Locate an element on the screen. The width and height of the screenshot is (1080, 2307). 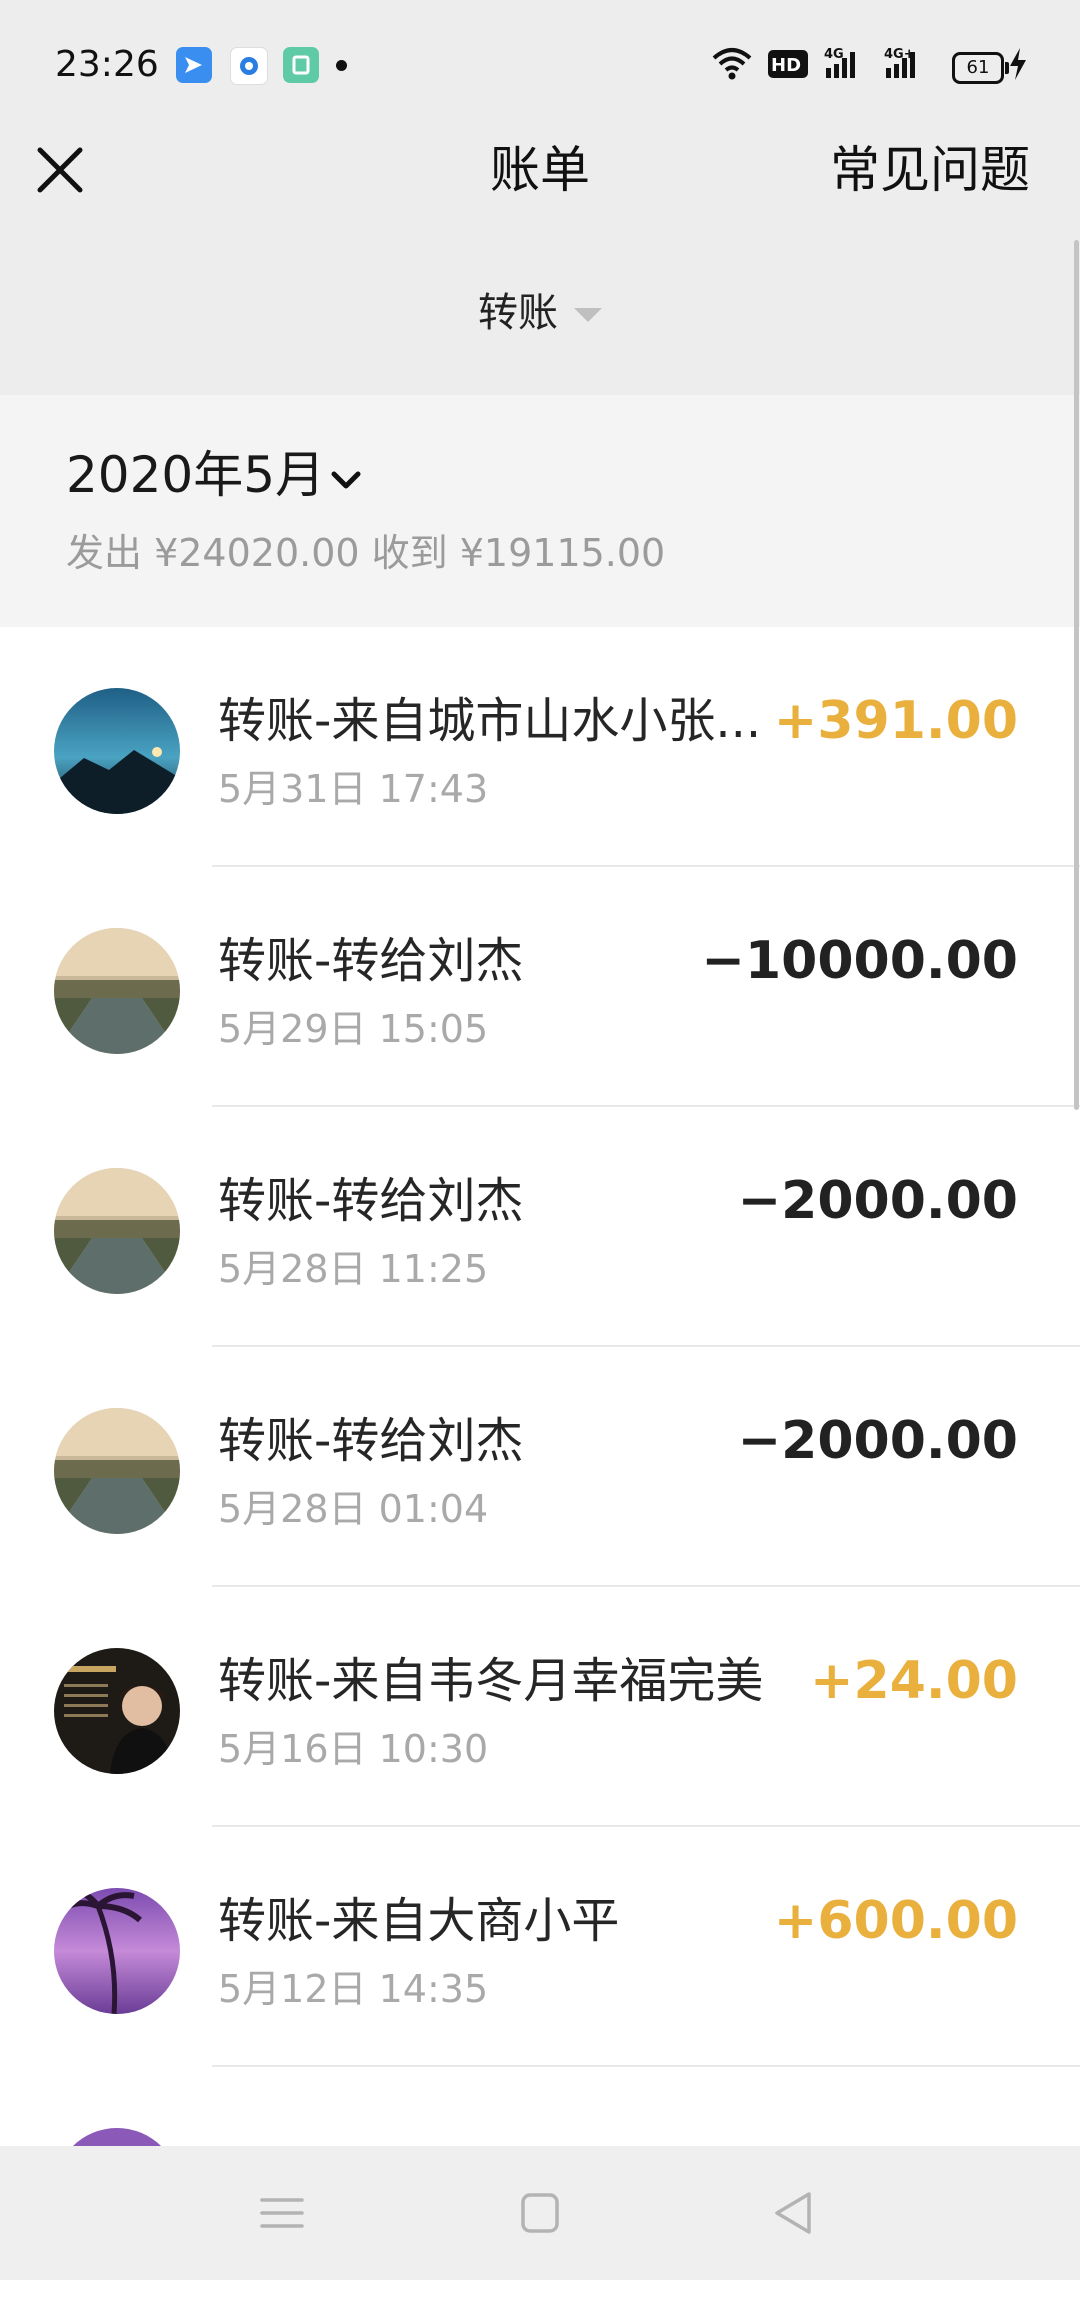
transaction-item: 转账-来自大商小平 5月12日 14:35 +600.00 is located at coordinates (540, 1947).